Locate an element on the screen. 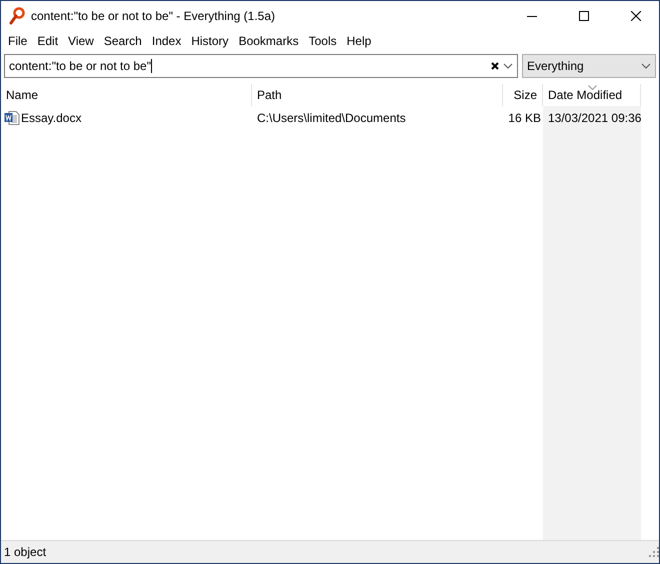 The width and height of the screenshot is (660, 564). date-modified: 13/03/2021 09:36 is located at coordinates (594, 118).